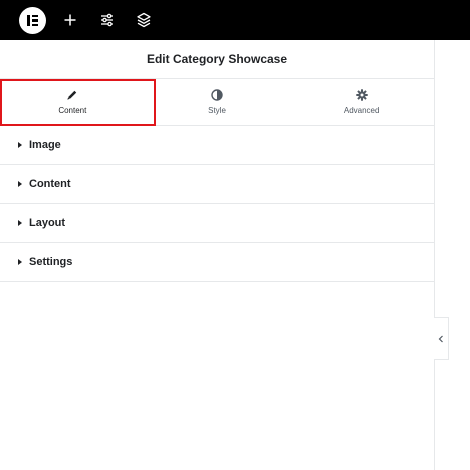 This screenshot has width=470, height=470. What do you see at coordinates (217, 223) in the screenshot?
I see `section-layout: Layout` at bounding box center [217, 223].